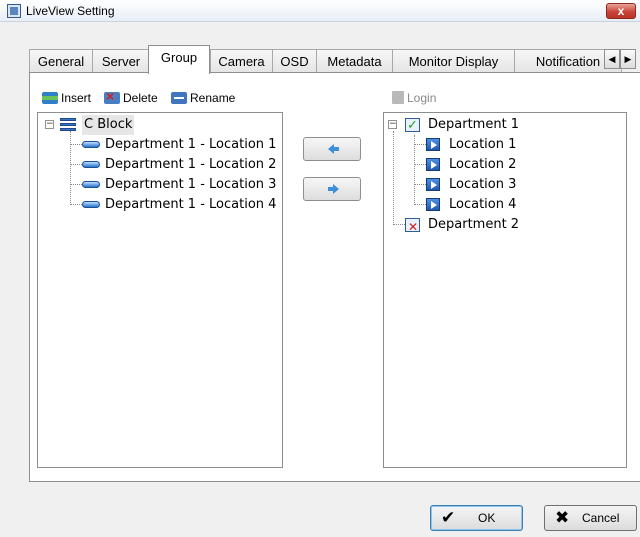 The image size is (640, 537). I want to click on login-label: Login, so click(422, 98).